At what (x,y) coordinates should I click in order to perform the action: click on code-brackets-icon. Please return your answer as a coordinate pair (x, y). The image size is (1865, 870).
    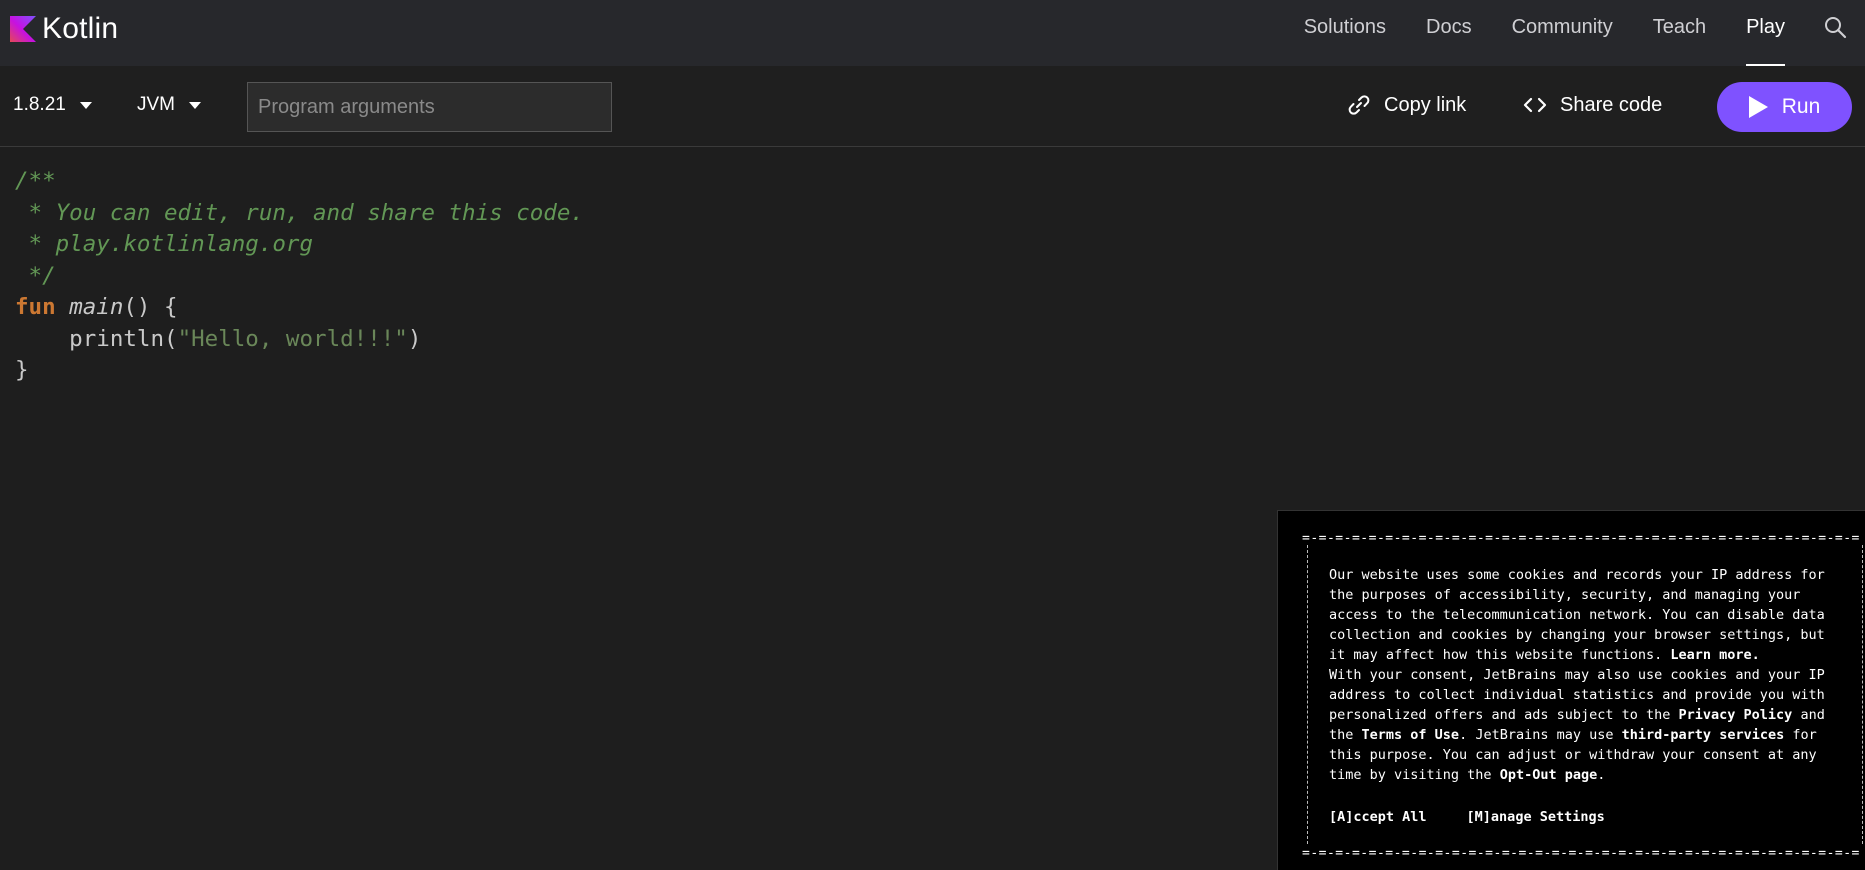
    Looking at the image, I should click on (1535, 105).